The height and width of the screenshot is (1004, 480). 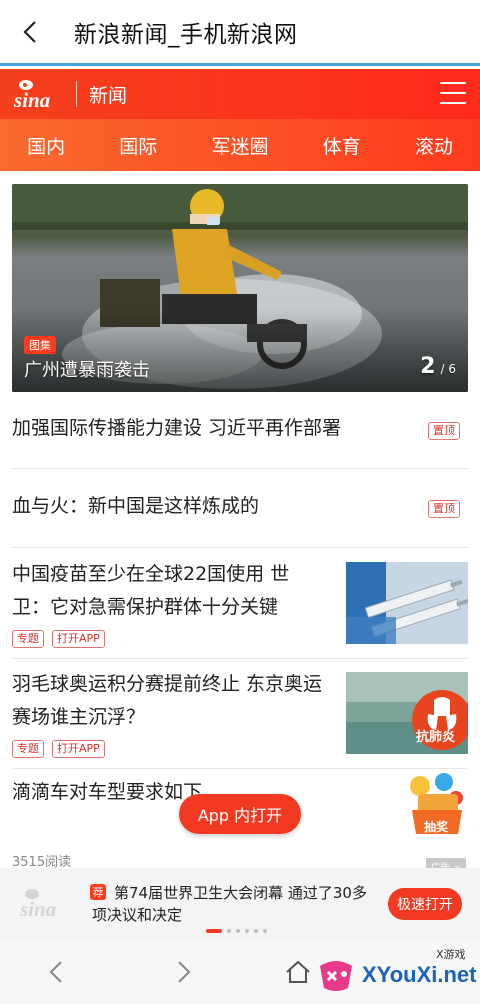 What do you see at coordinates (108, 95) in the screenshot?
I see `section-title: 新闻` at bounding box center [108, 95].